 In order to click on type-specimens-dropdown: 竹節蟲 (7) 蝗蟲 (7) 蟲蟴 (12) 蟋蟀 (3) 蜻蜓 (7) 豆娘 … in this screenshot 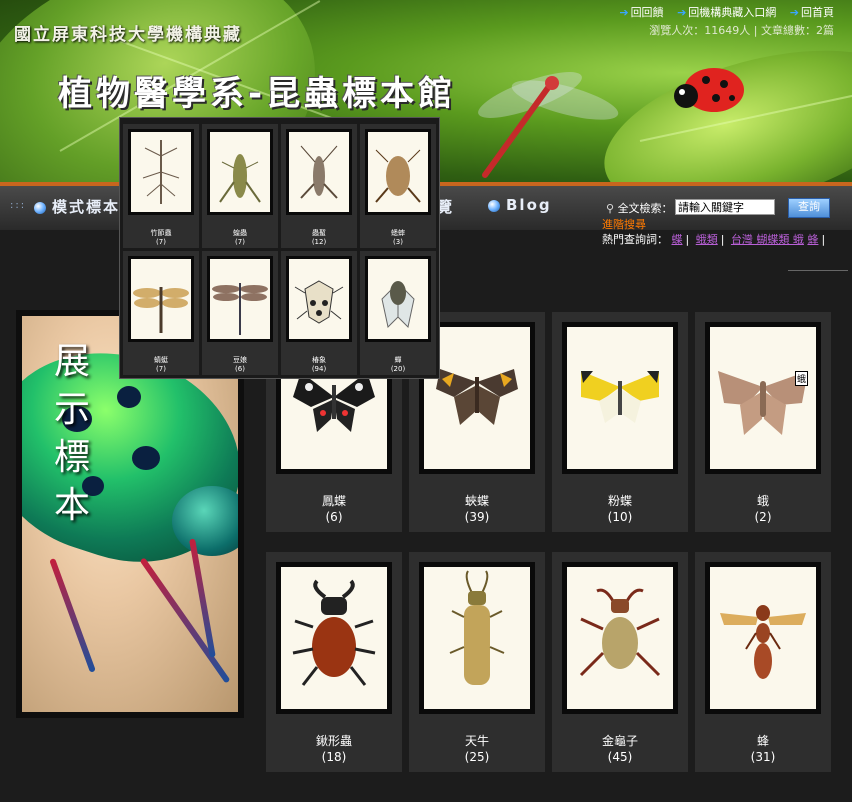, I will do `click(279, 248)`.